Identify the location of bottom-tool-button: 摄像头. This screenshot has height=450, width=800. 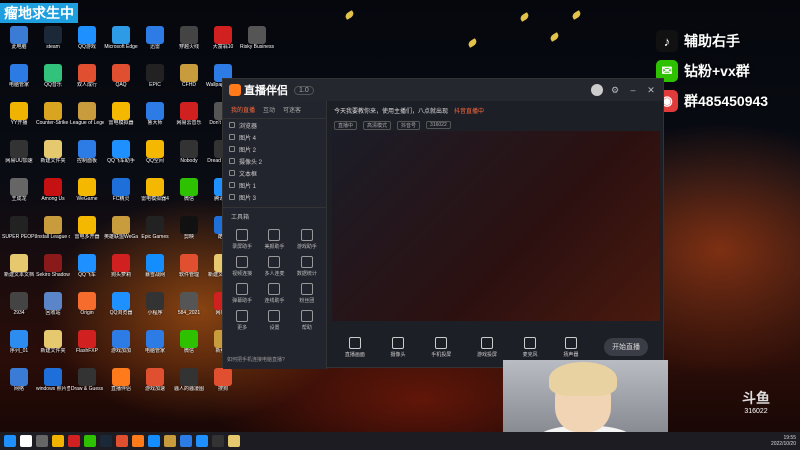
(398, 347).